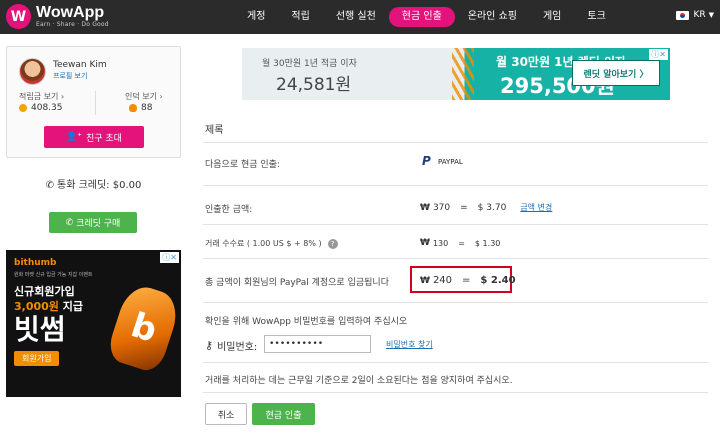 This screenshot has width=720, height=438. I want to click on withdraw-via-label: 다음으로 현금 인출:, so click(242, 165).